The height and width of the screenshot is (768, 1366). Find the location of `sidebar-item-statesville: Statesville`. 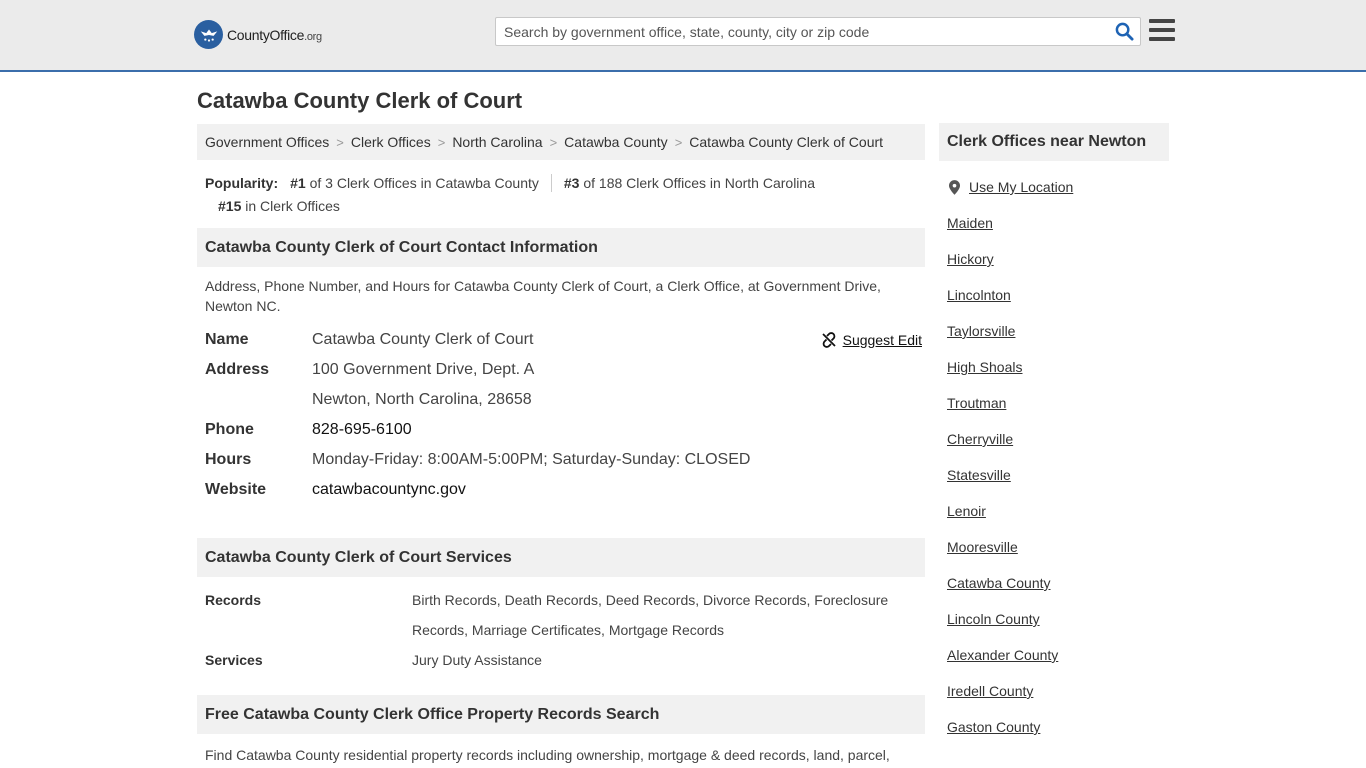

sidebar-item-statesville: Statesville is located at coordinates (979, 475).